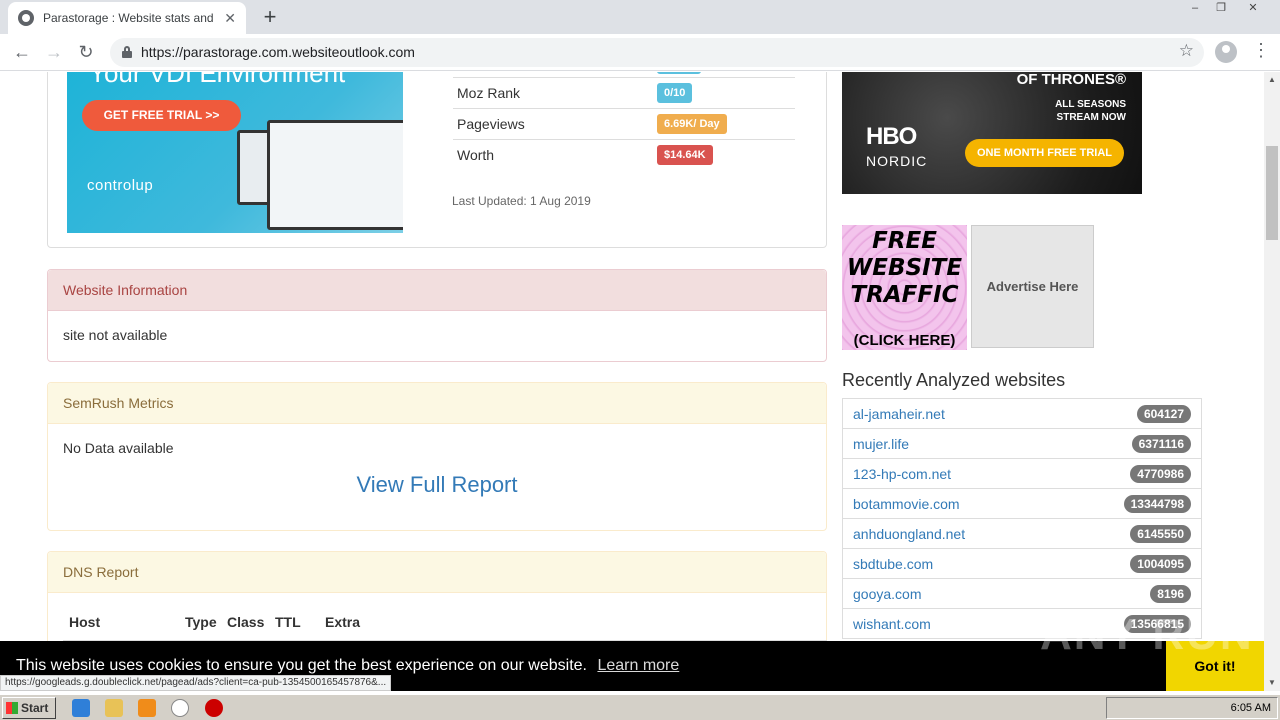 The image size is (1280, 720). I want to click on click-here-text: (CLICK HERE), so click(904, 340).